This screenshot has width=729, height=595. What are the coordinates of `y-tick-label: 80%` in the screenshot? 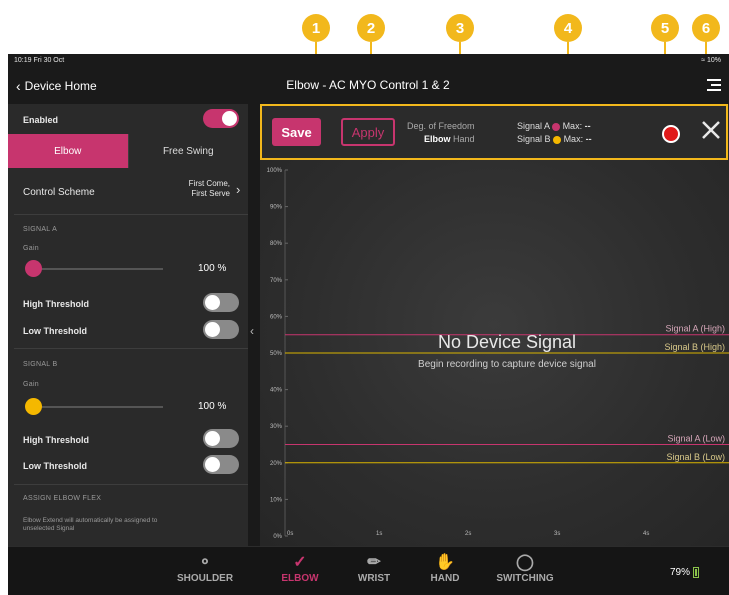 It's located at (276, 244).